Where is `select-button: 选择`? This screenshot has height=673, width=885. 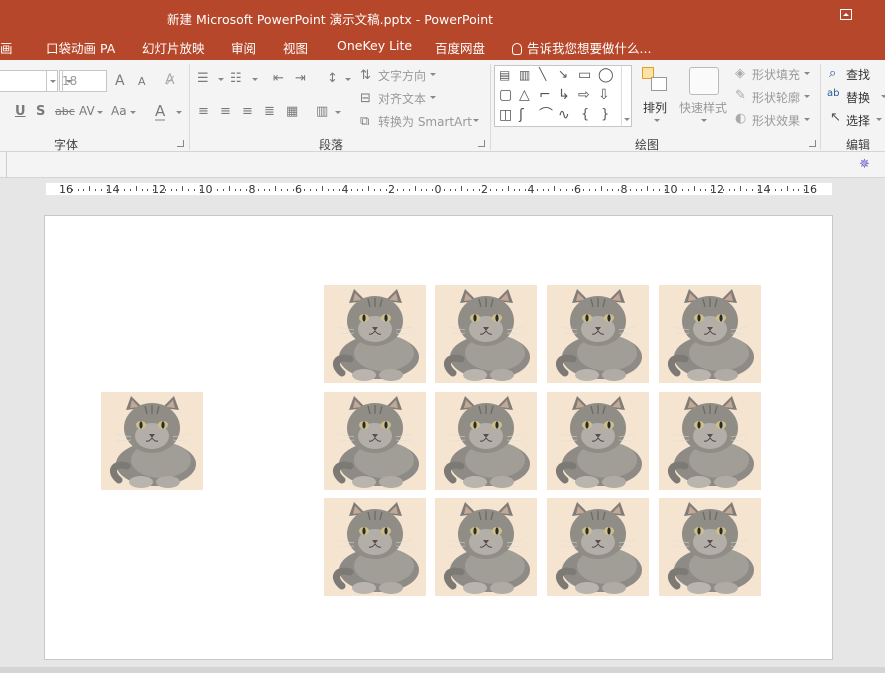 select-button: 选择 is located at coordinates (858, 120).